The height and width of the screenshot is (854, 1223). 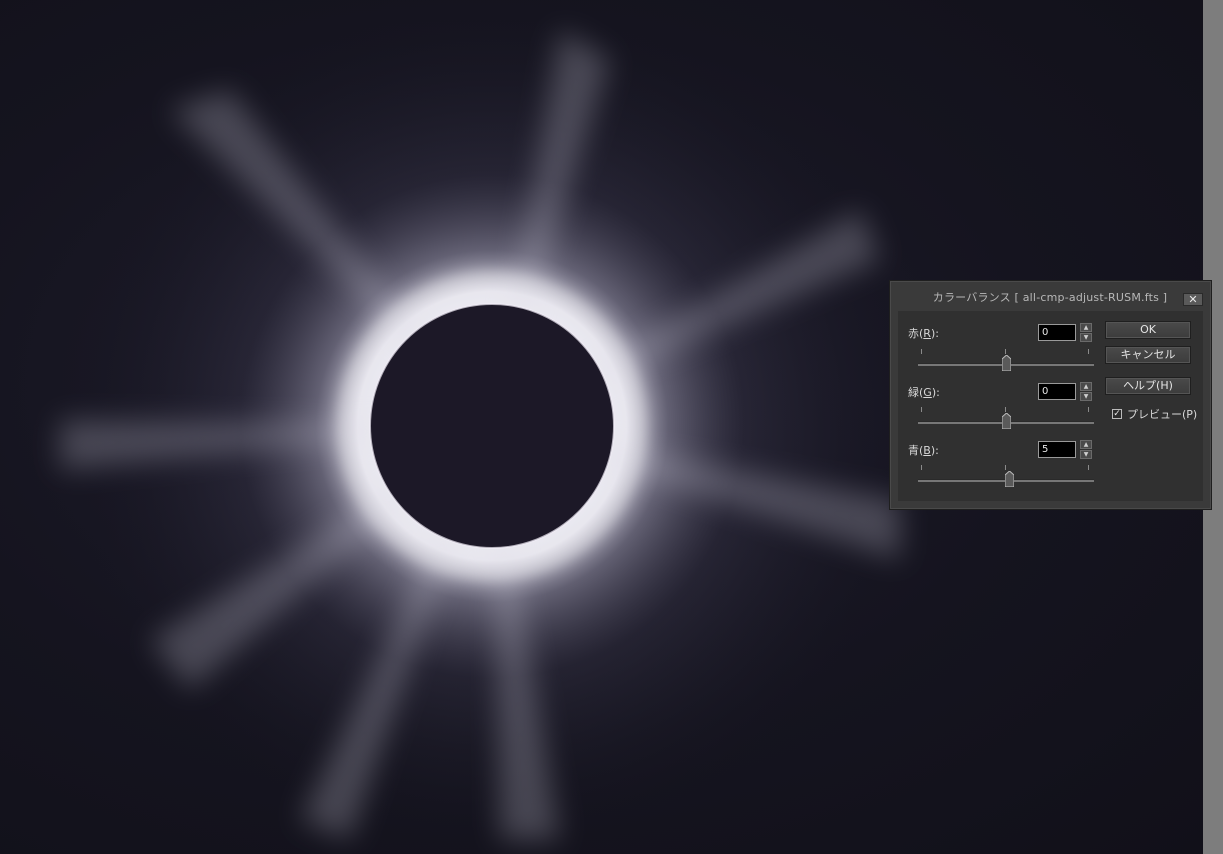 What do you see at coordinates (1057, 449) in the screenshot?
I see `blue-value-input: 5` at bounding box center [1057, 449].